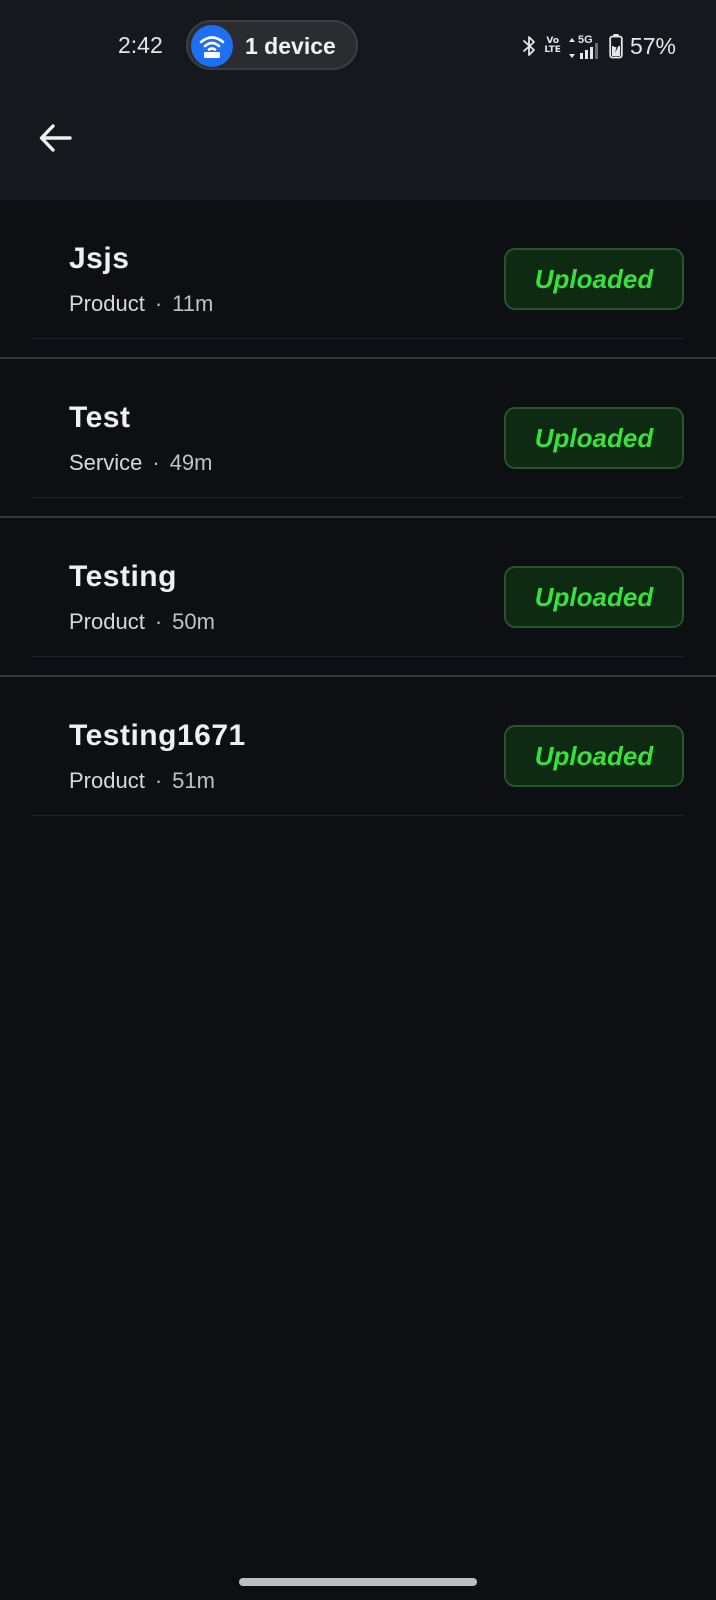 The height and width of the screenshot is (1600, 716). Describe the element at coordinates (157, 735) in the screenshot. I see `item-title: Testing1671` at that location.